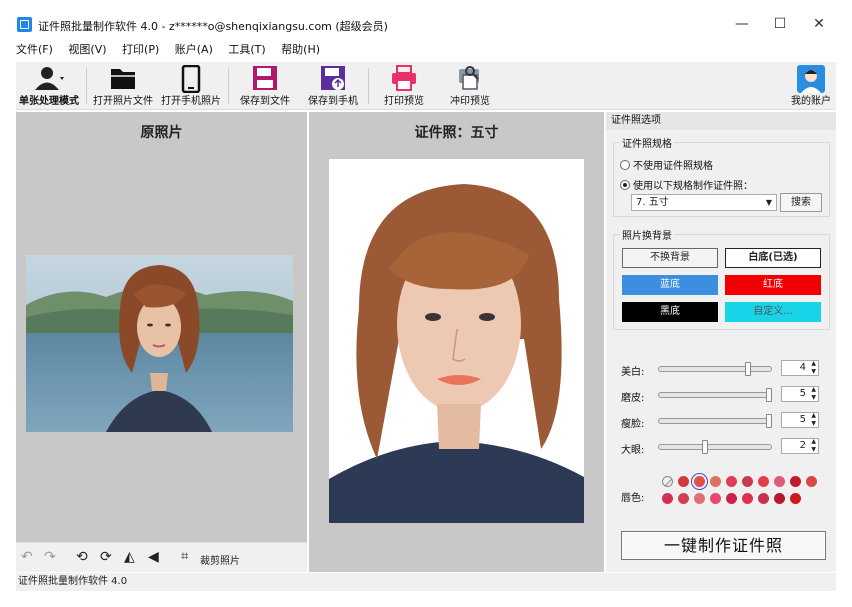 The image size is (852, 607). I want to click on open-file-button: 打开照片文件, so click(123, 86).